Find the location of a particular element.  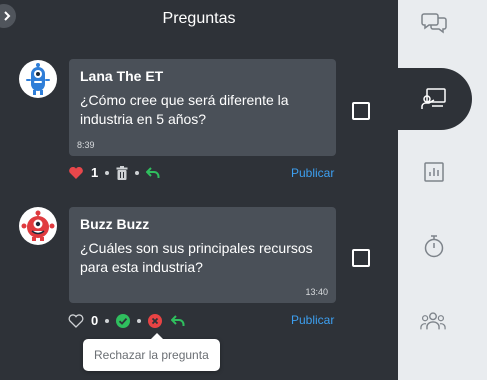

rail-presentation-tab is located at coordinates (434, 99).